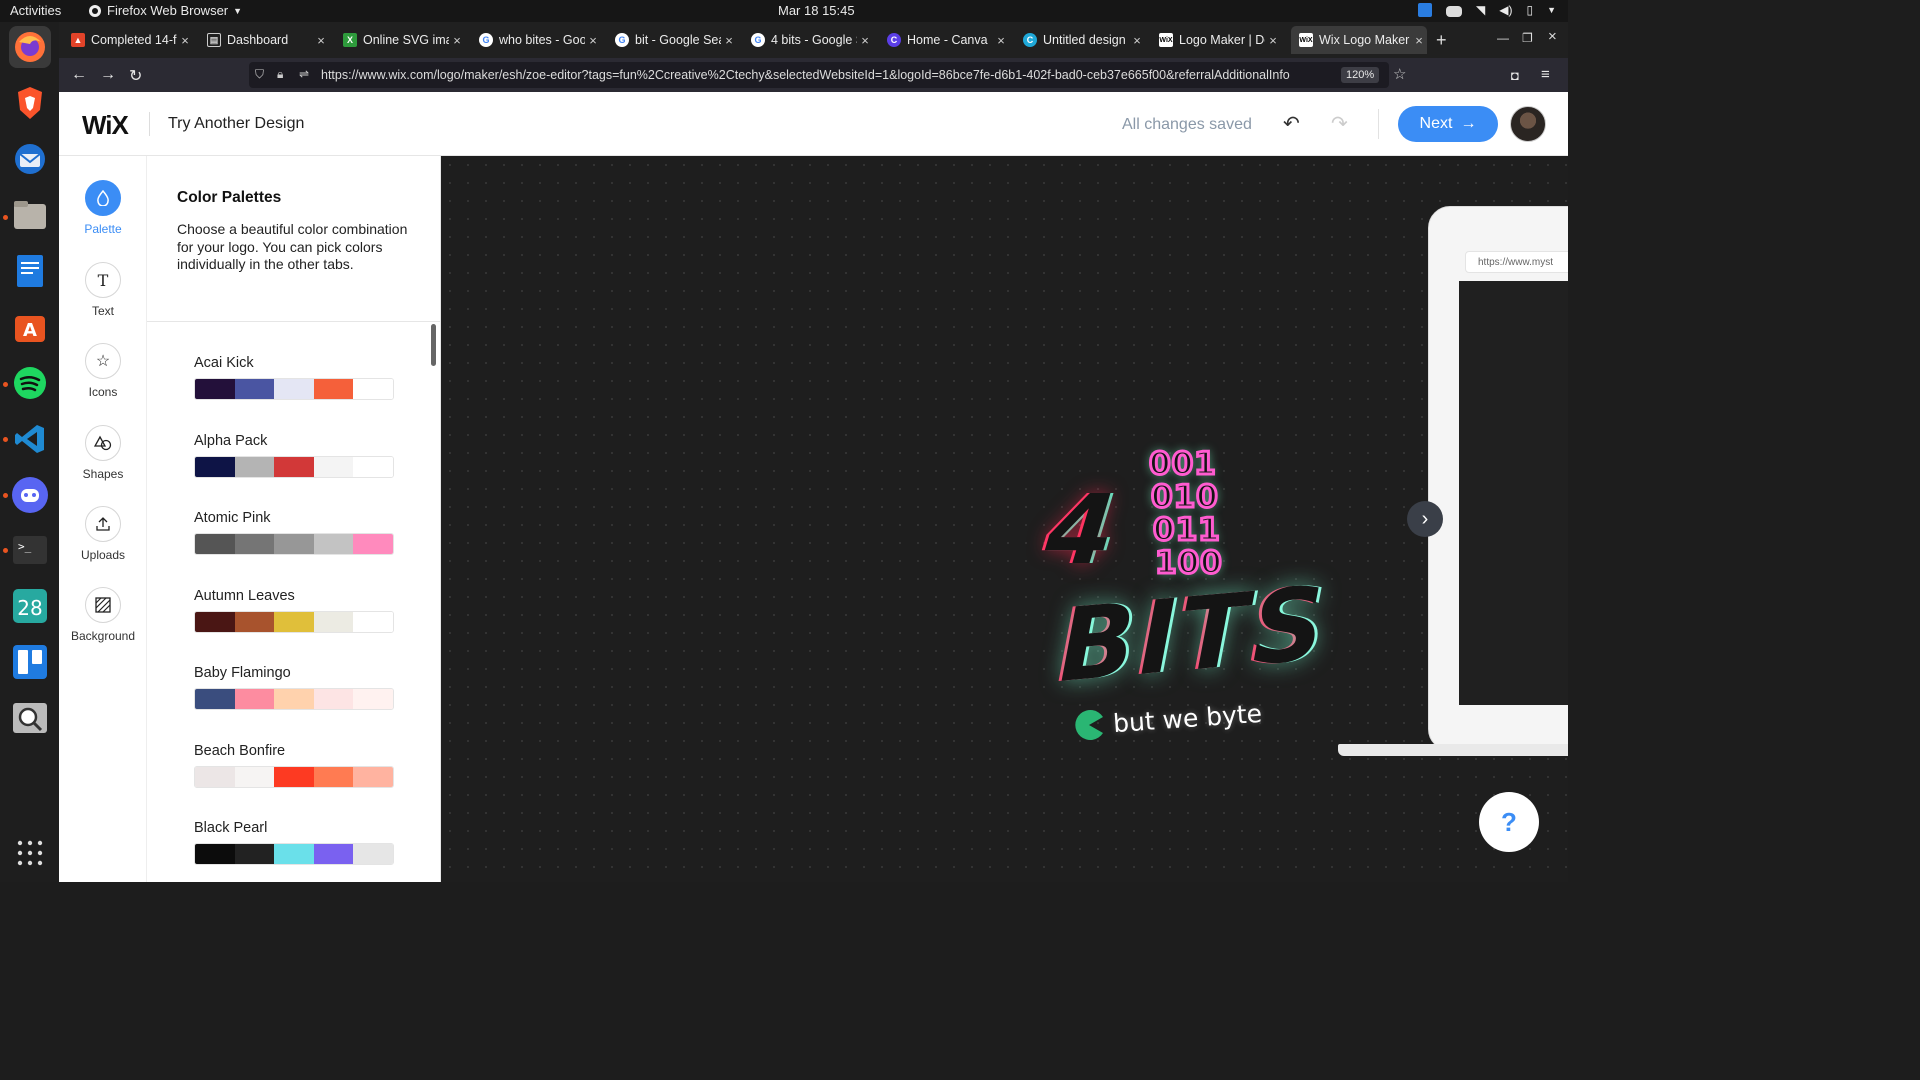 The width and height of the screenshot is (1920, 1080). I want to click on shield-icon: ⛉, so click(259, 74).